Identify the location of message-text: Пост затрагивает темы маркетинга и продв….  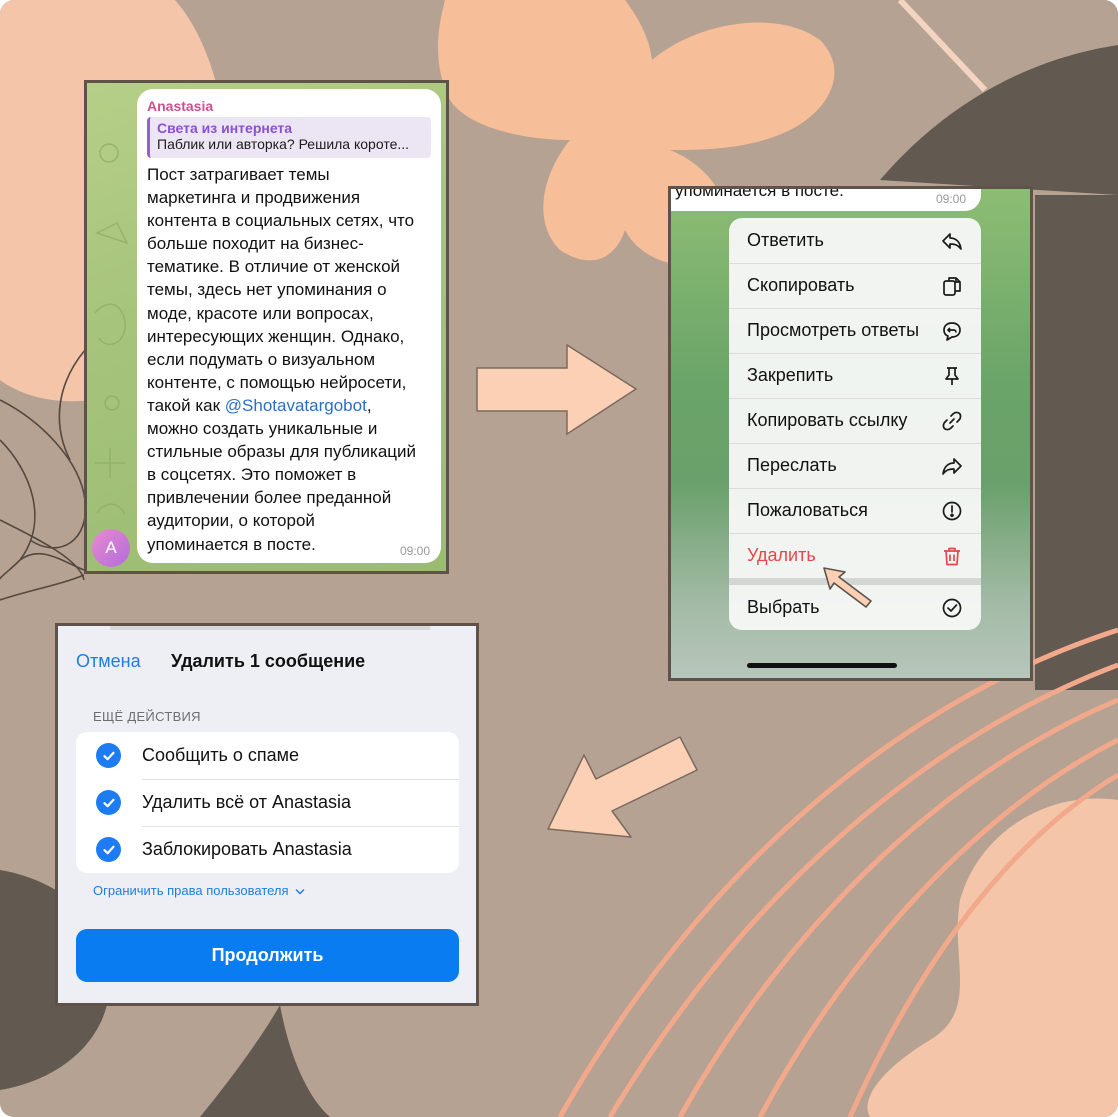
(292, 359).